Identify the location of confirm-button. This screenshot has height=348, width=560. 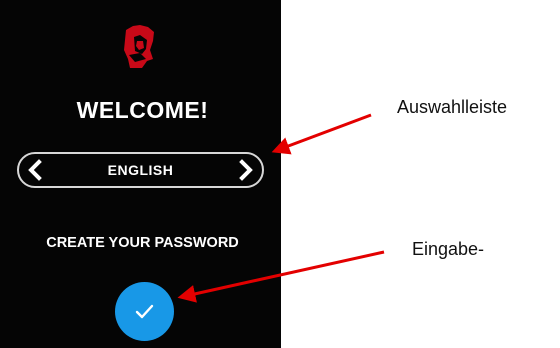
(144, 311).